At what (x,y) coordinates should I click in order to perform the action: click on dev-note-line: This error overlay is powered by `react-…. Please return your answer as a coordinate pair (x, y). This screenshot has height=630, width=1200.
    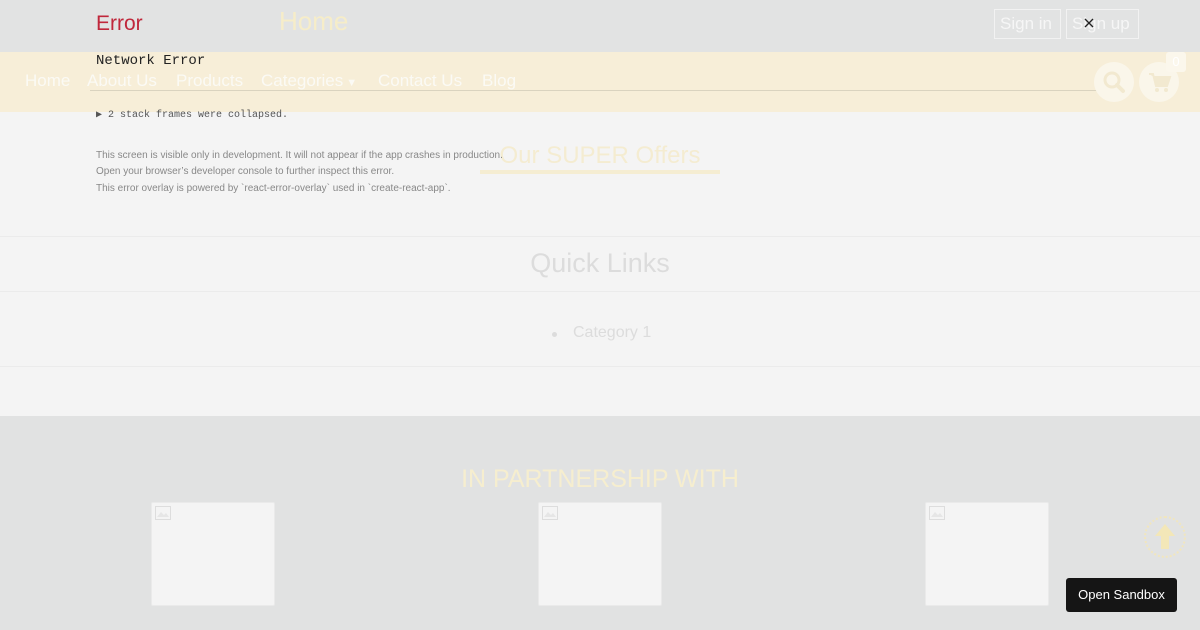
    Looking at the image, I should click on (273, 188).